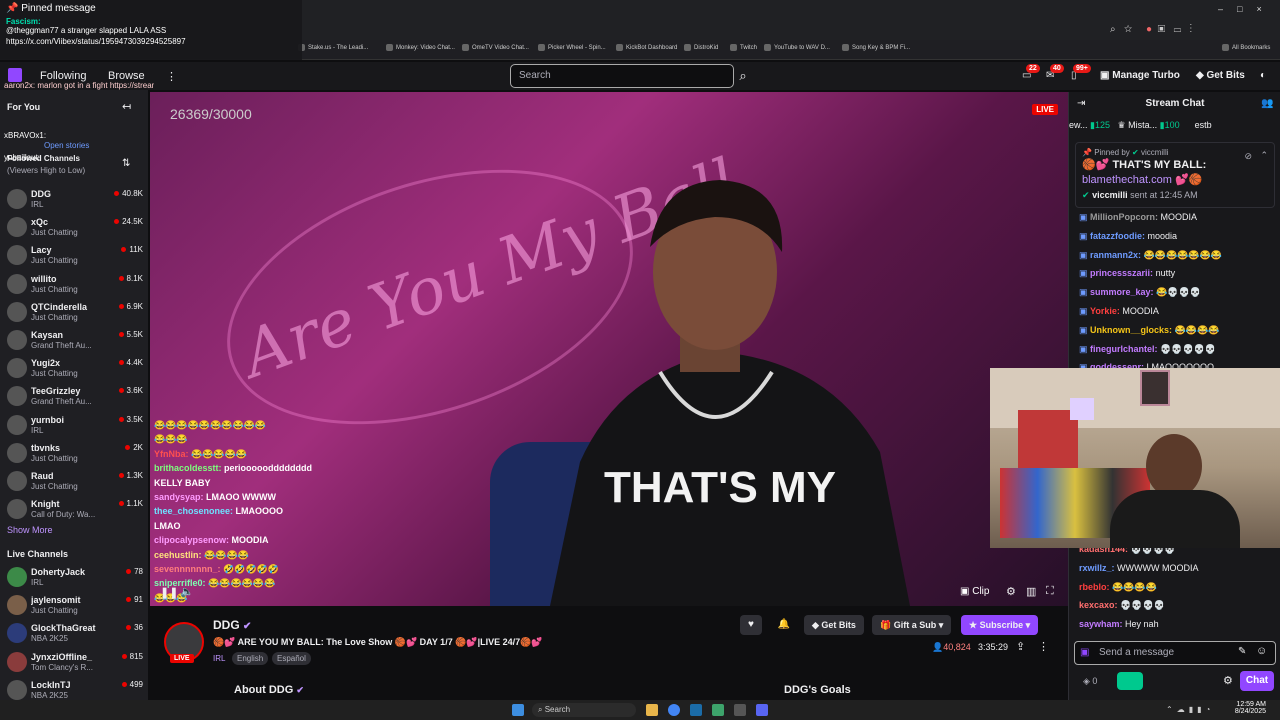 This screenshot has height=720, width=1280. Describe the element at coordinates (518, 710) in the screenshot. I see `start-icon` at that location.